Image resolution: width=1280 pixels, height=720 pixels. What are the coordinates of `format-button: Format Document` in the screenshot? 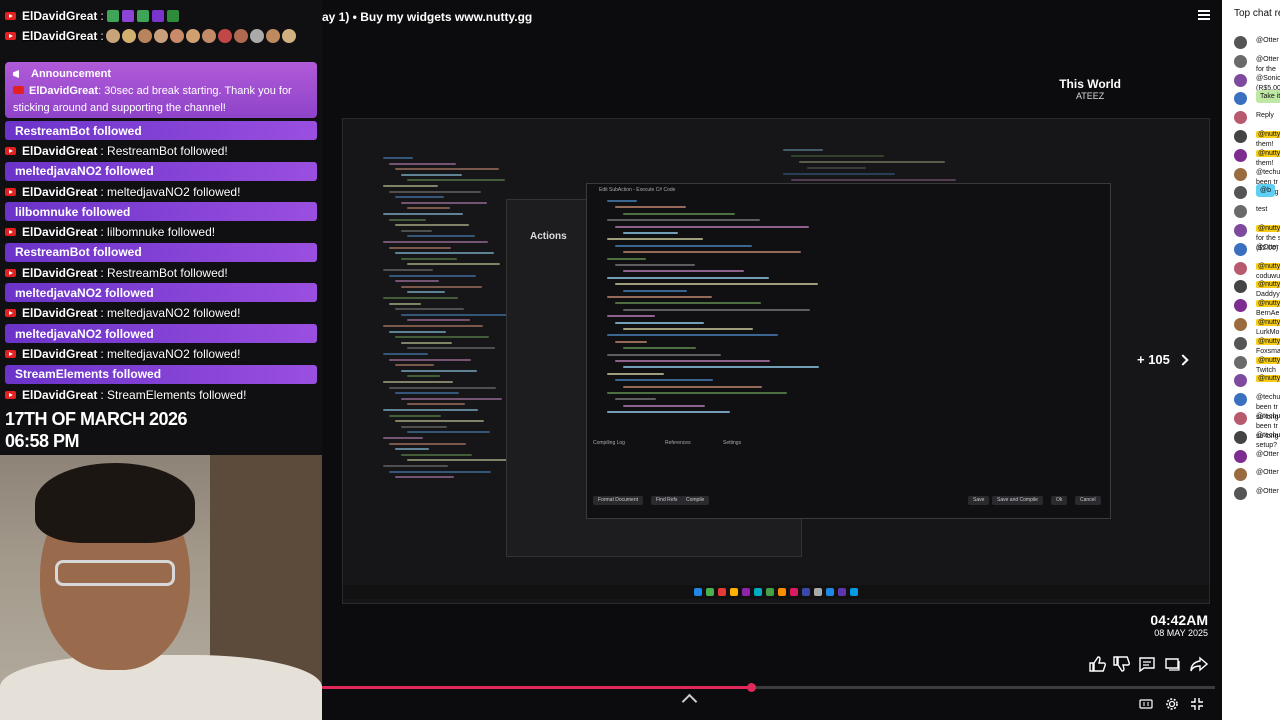 It's located at (618, 500).